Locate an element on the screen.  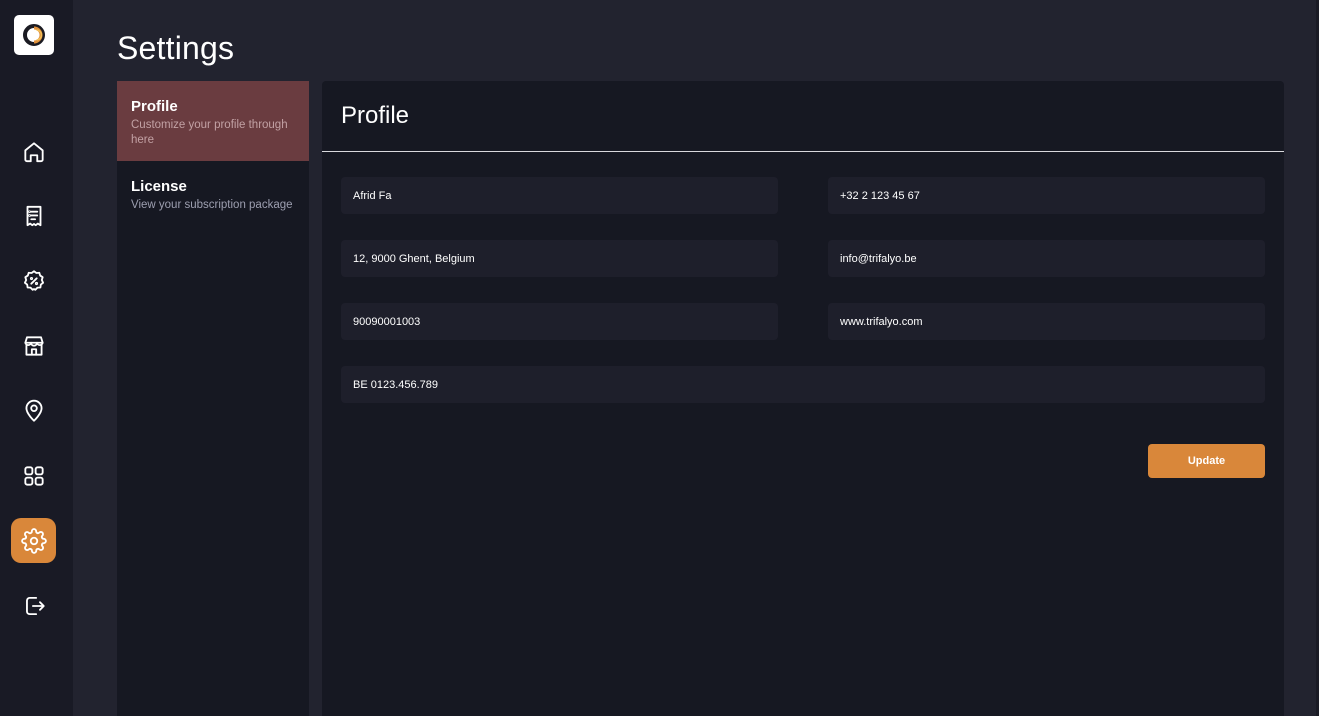
nav-apps is located at coordinates (33, 475).